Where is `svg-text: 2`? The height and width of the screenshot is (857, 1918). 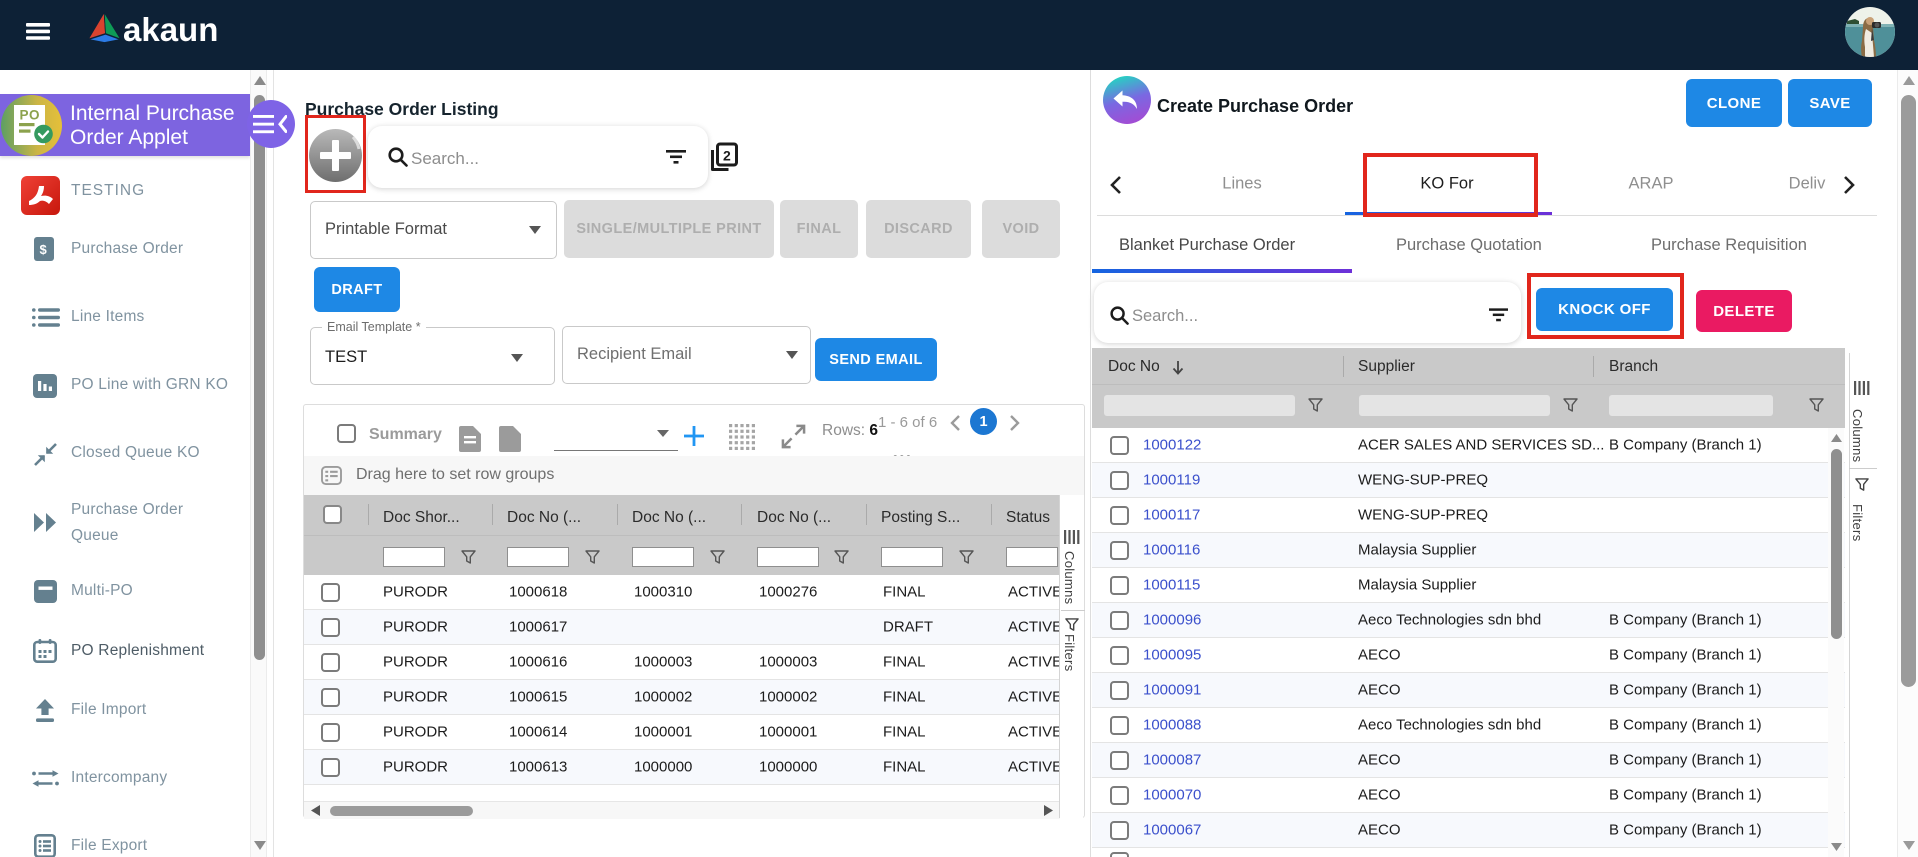
svg-text: 2 is located at coordinates (727, 156).